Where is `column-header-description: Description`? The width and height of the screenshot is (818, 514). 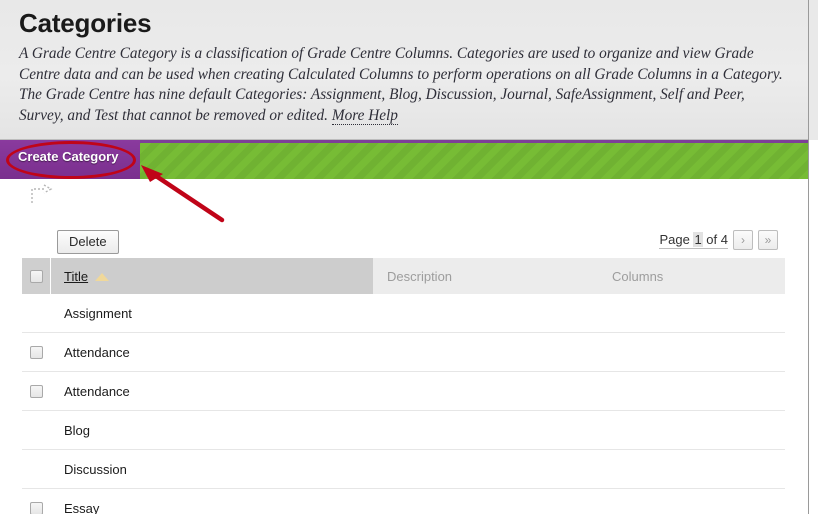 column-header-description: Description is located at coordinates (485, 276).